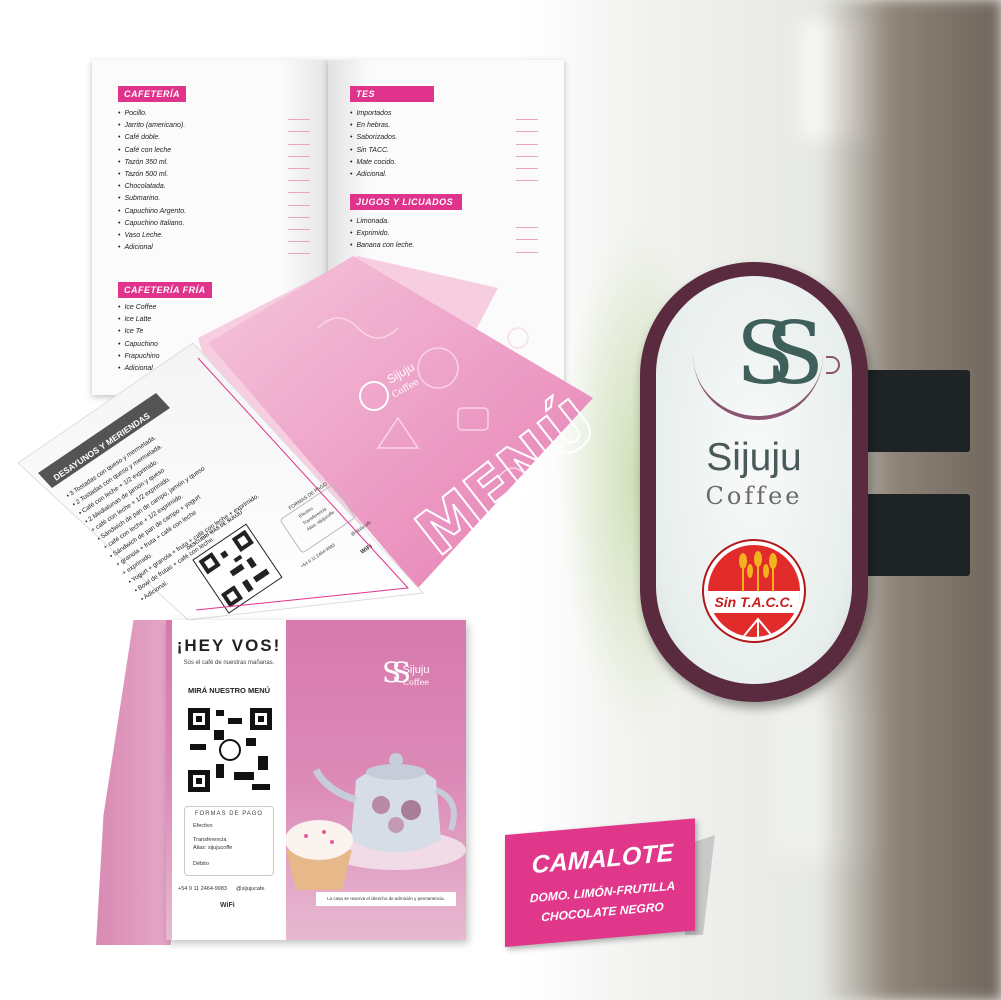 The width and height of the screenshot is (1001, 1000). Describe the element at coordinates (754, 457) in the screenshot. I see `sign-brand-name: Sijuju` at that location.